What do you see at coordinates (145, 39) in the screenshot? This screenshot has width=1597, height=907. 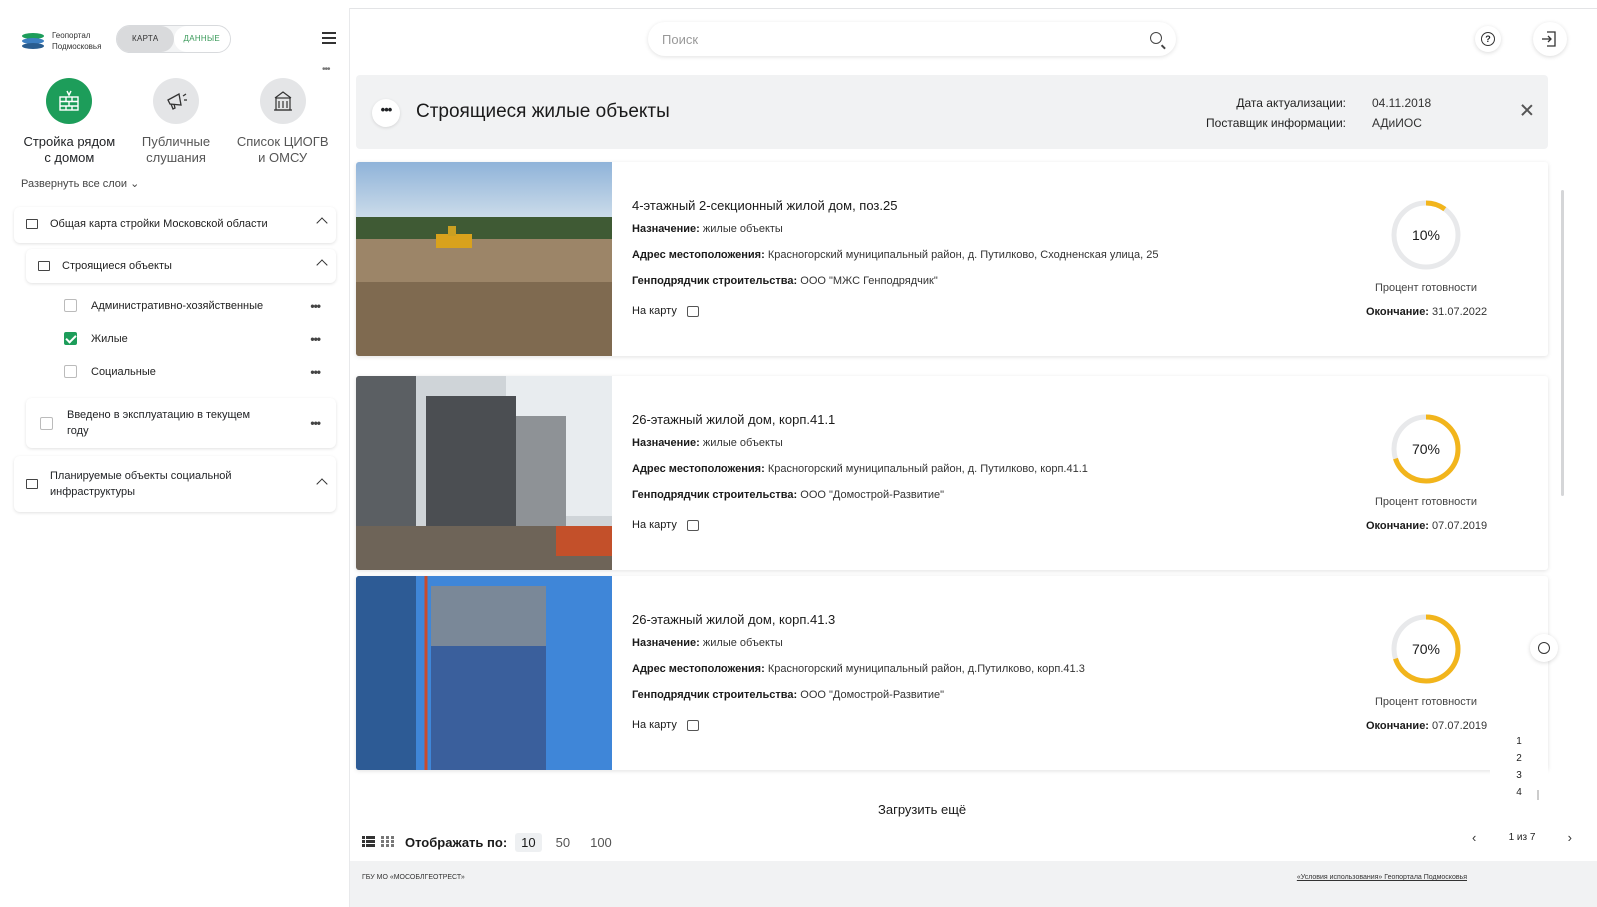 I see `toggle-map: КАРТА` at bounding box center [145, 39].